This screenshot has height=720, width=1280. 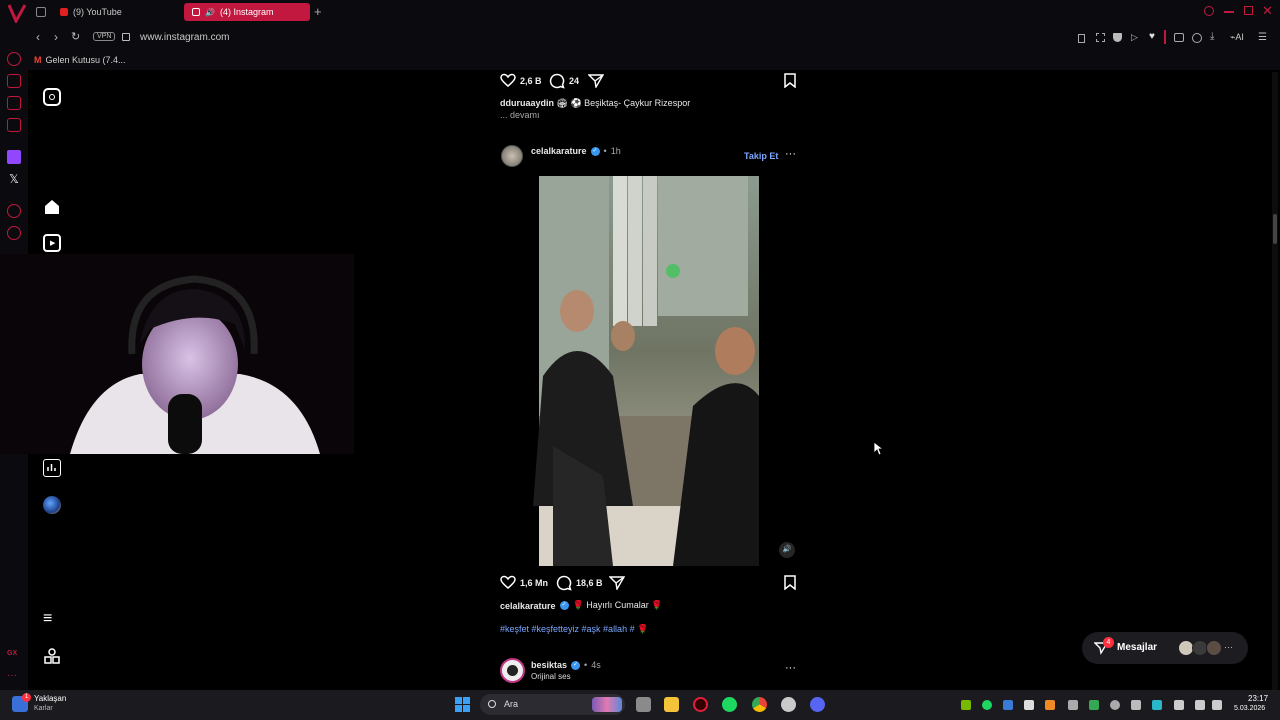 I want to click on reels-icon: ▶, so click(x=52, y=243).